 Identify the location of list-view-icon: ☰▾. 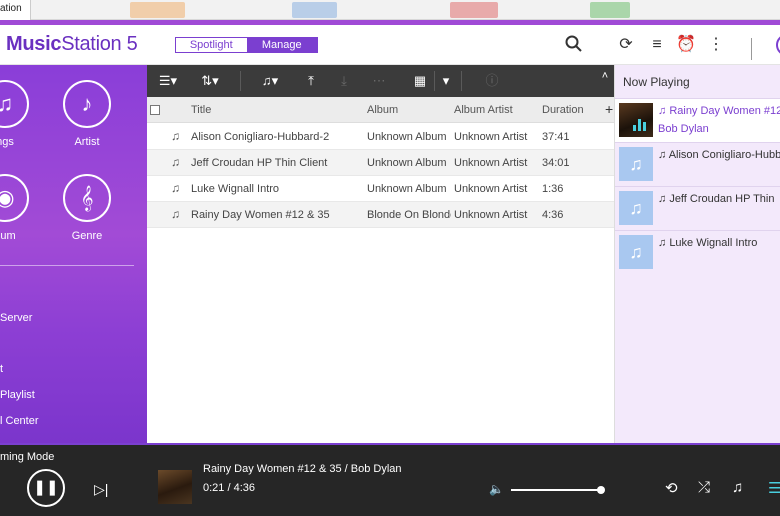
(168, 81).